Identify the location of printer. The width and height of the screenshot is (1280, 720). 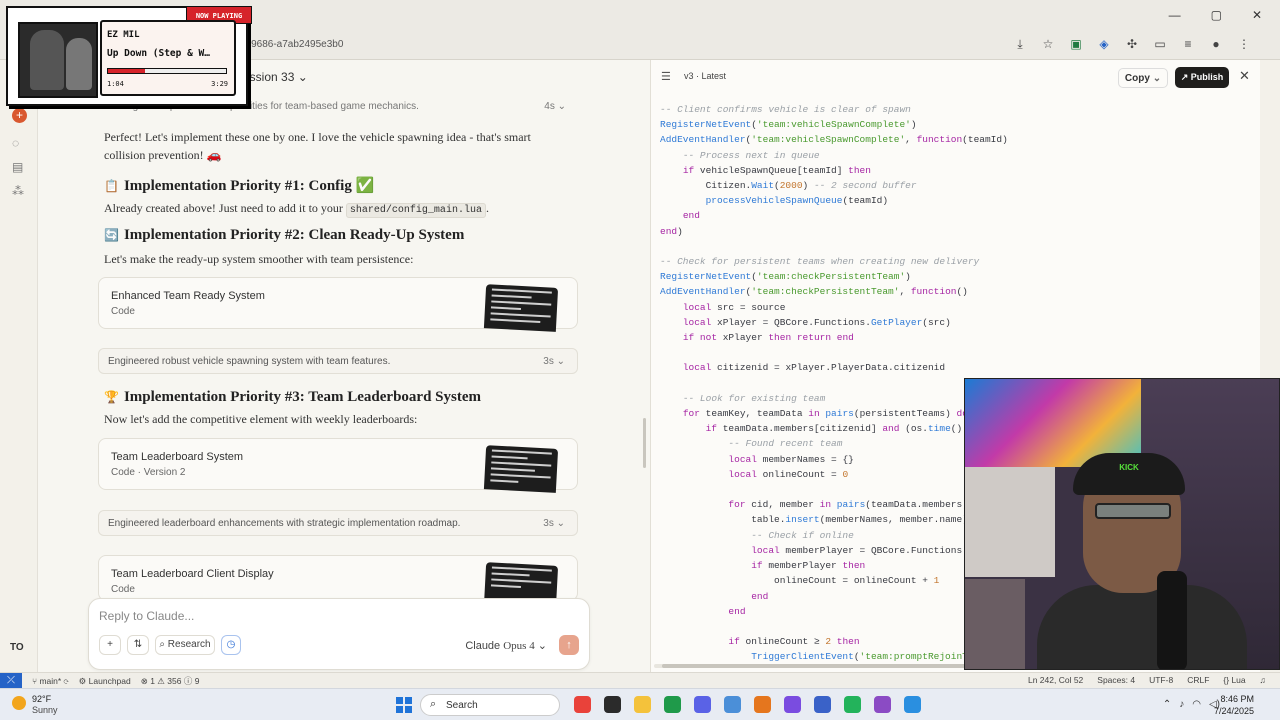
(1010, 522).